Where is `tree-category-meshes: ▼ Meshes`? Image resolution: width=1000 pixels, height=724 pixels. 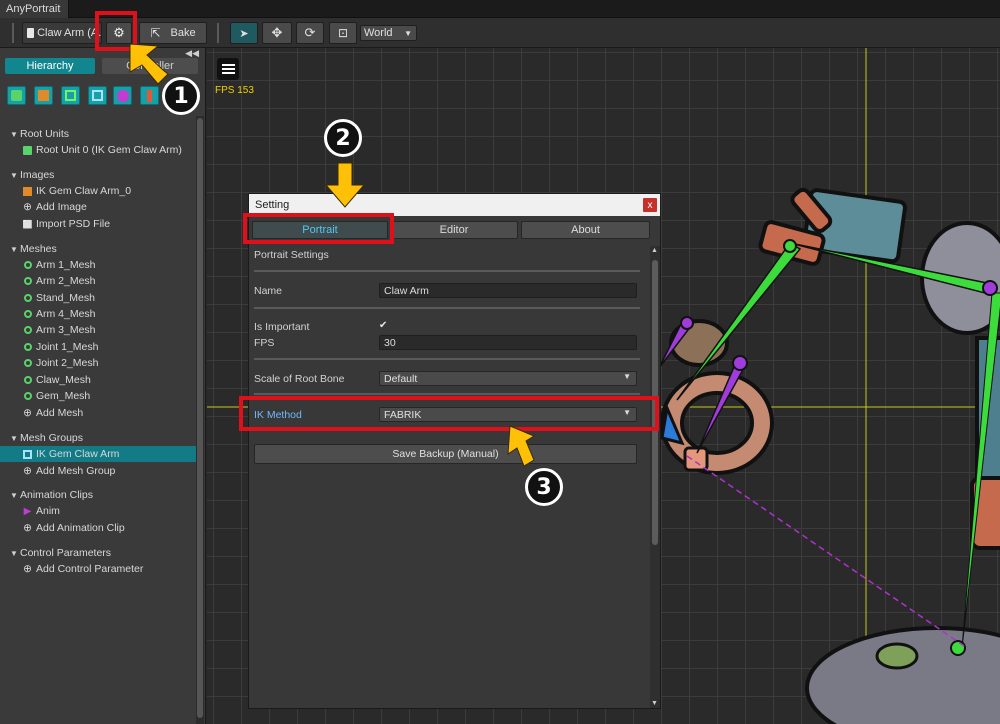 tree-category-meshes: ▼ Meshes is located at coordinates (98, 249).